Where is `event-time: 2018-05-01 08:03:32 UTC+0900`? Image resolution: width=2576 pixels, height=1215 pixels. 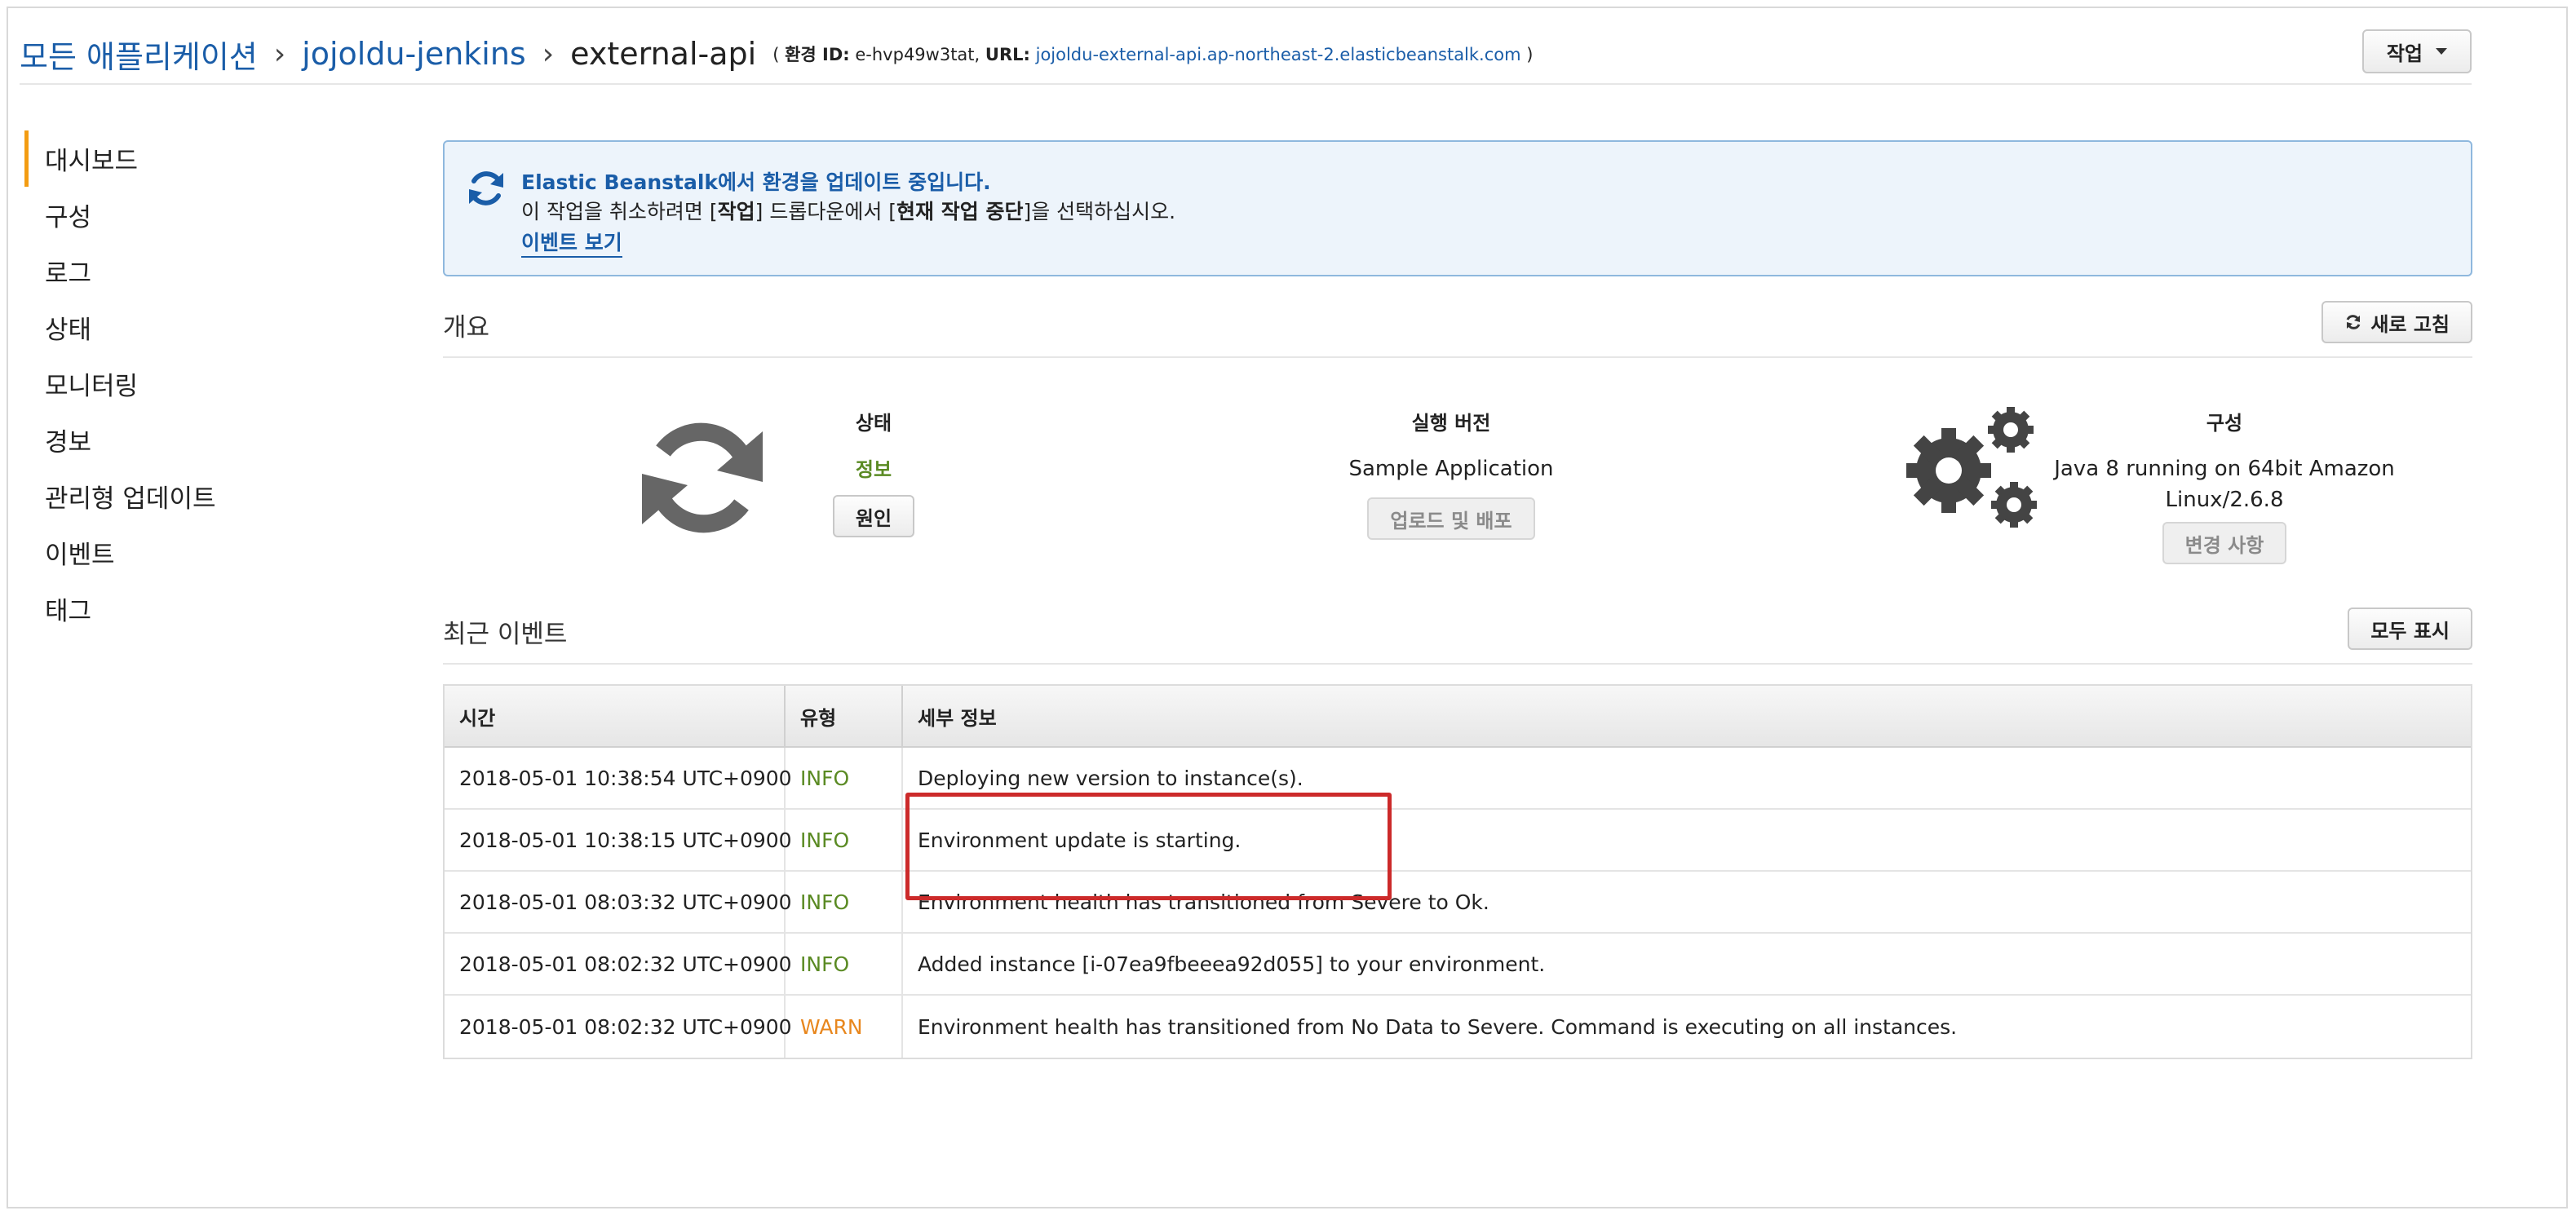
event-time: 2018-05-01 08:03:32 UTC+0900 is located at coordinates (618, 902).